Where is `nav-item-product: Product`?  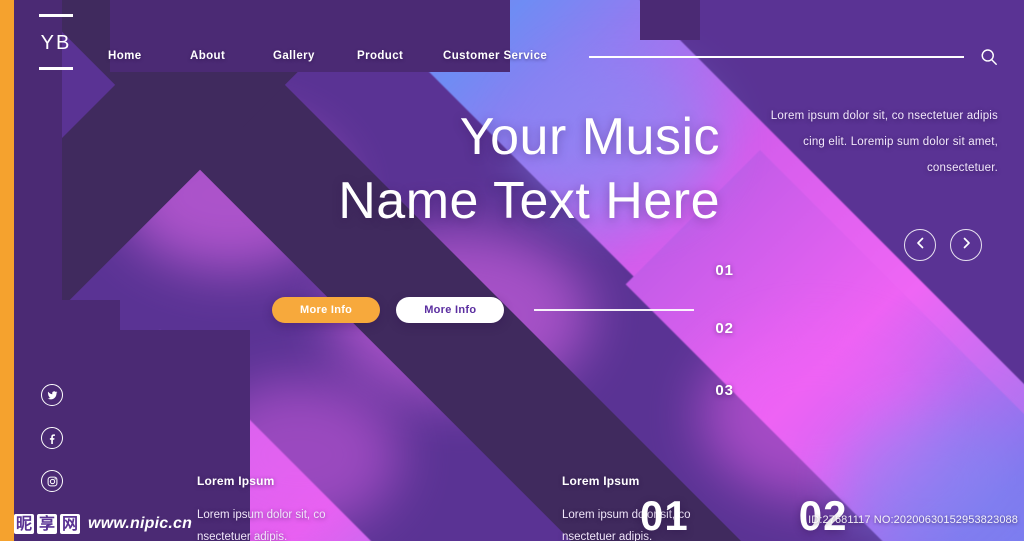
nav-item-product: Product is located at coordinates (400, 56).